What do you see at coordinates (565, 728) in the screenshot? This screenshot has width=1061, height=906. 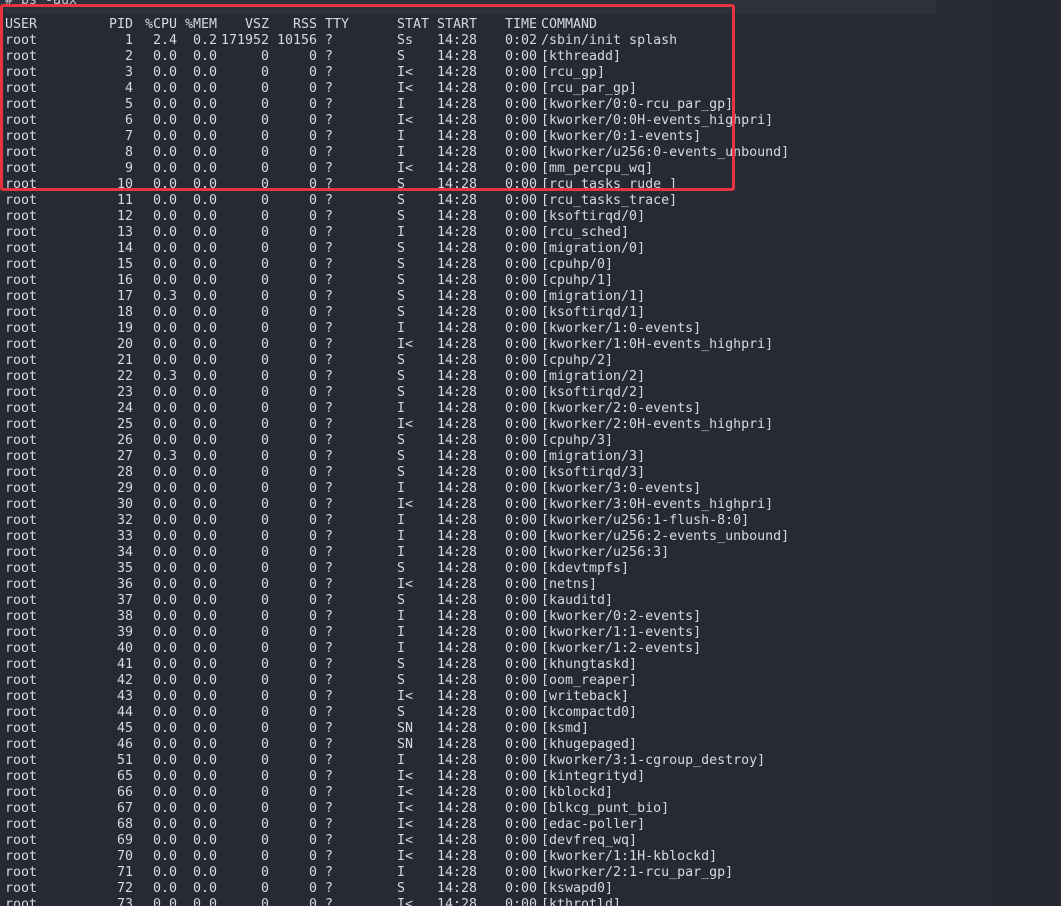 I see `cell-command: [ksmd]` at bounding box center [565, 728].